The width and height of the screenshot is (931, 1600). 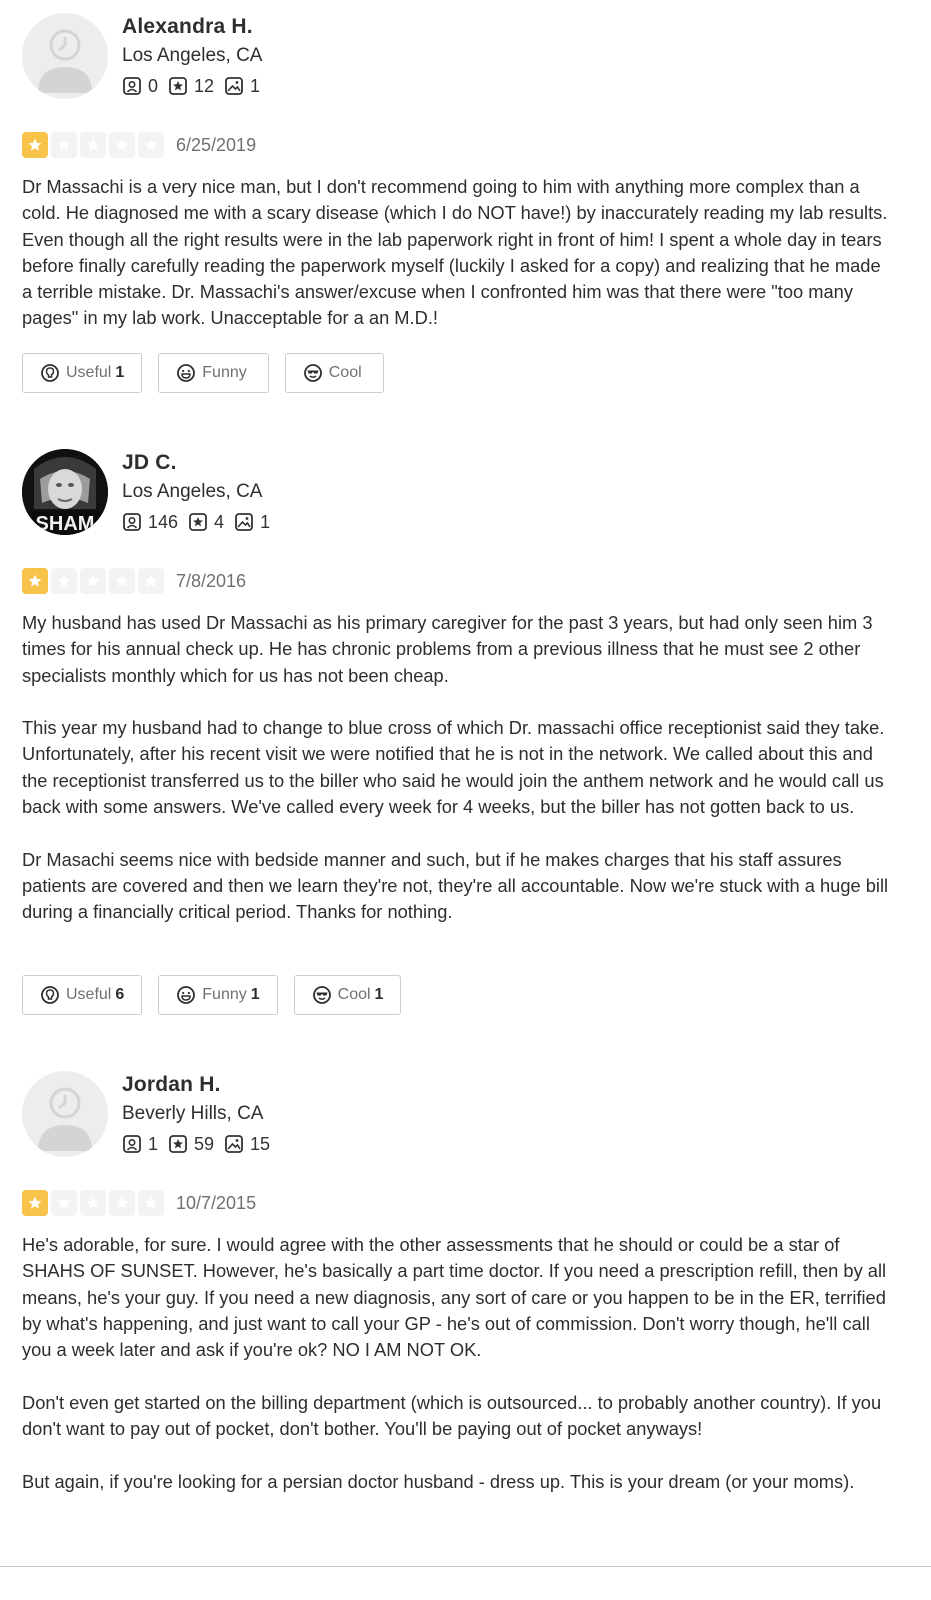 What do you see at coordinates (193, 1113) in the screenshot?
I see `user-location: Beverly Hills, CA` at bounding box center [193, 1113].